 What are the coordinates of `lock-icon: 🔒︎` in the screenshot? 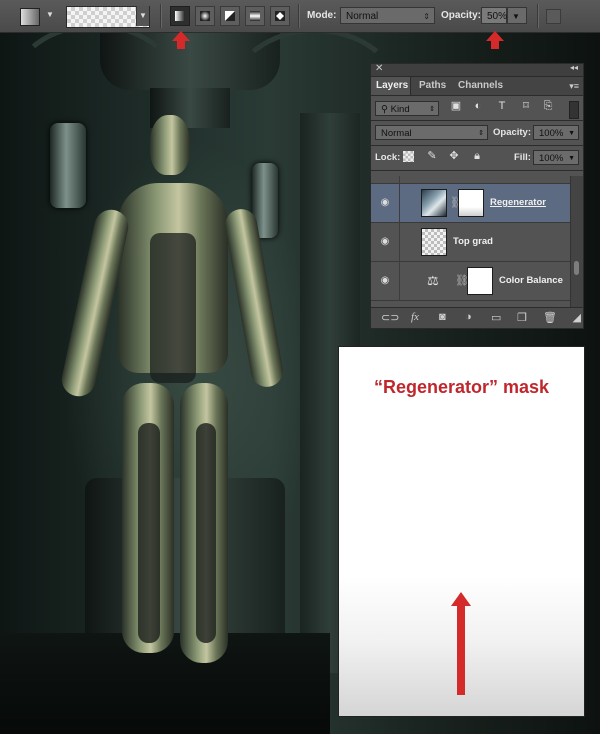 It's located at (477, 156).